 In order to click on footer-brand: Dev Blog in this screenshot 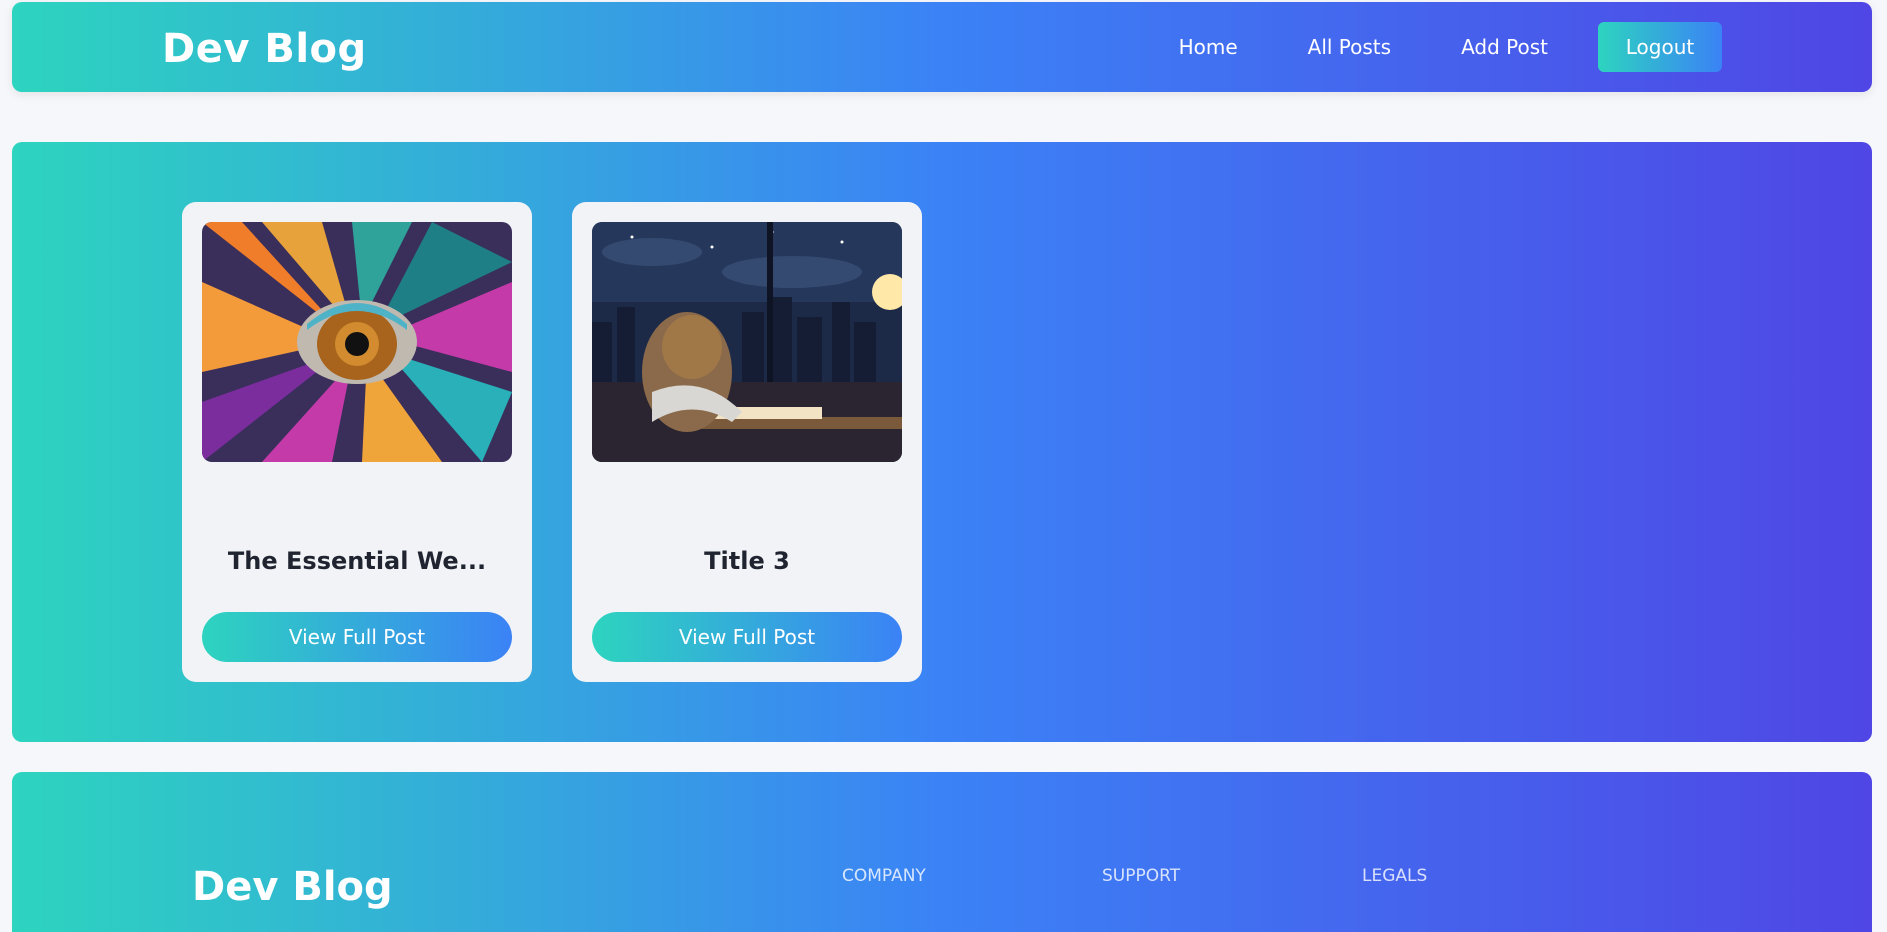, I will do `click(292, 887)`.